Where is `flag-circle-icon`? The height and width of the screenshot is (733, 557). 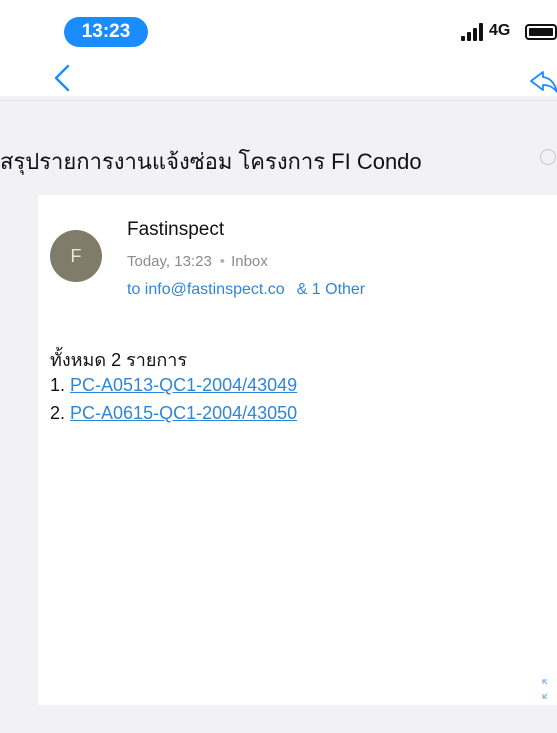 flag-circle-icon is located at coordinates (548, 157).